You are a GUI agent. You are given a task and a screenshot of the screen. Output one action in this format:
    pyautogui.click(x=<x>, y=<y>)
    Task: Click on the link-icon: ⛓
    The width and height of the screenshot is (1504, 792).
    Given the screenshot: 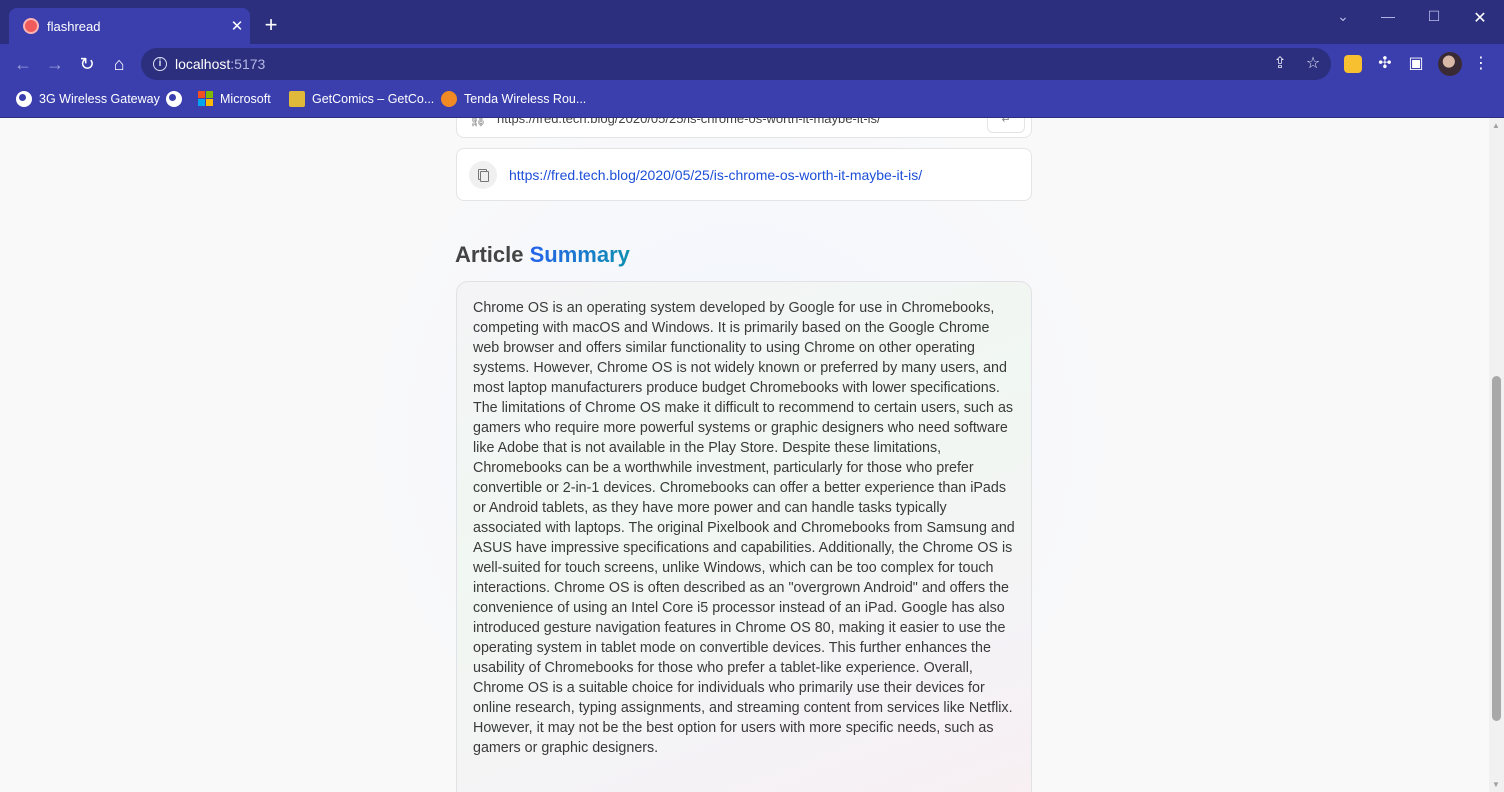 What is the action you would take?
    pyautogui.click(x=478, y=122)
    